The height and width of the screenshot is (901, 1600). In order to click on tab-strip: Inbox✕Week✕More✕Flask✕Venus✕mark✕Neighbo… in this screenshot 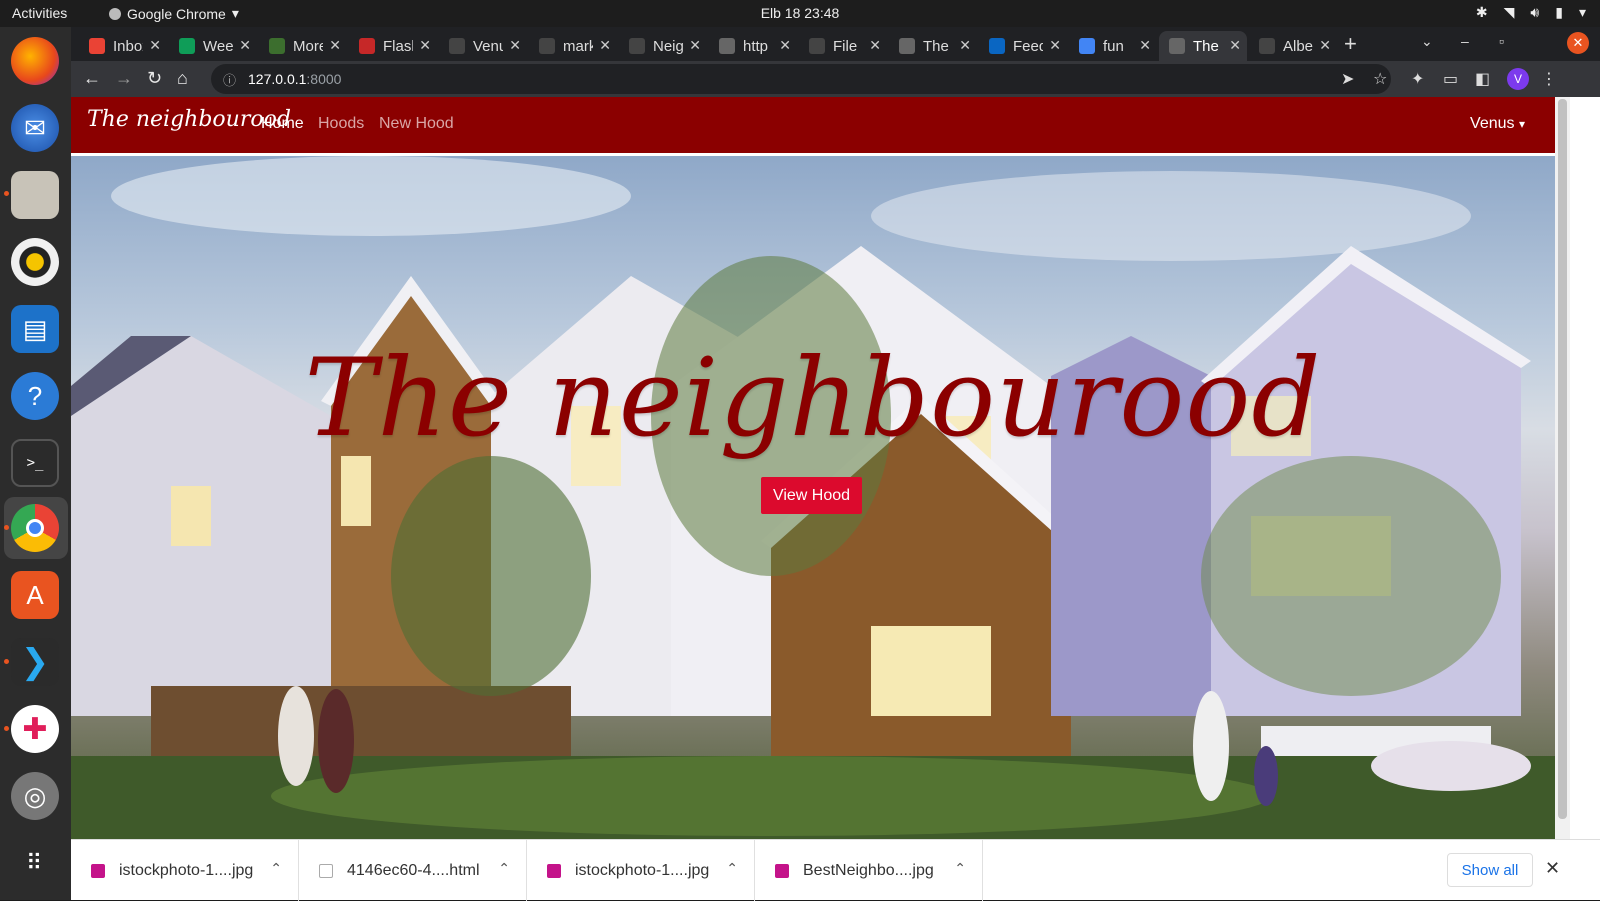, I will do `click(835, 44)`.